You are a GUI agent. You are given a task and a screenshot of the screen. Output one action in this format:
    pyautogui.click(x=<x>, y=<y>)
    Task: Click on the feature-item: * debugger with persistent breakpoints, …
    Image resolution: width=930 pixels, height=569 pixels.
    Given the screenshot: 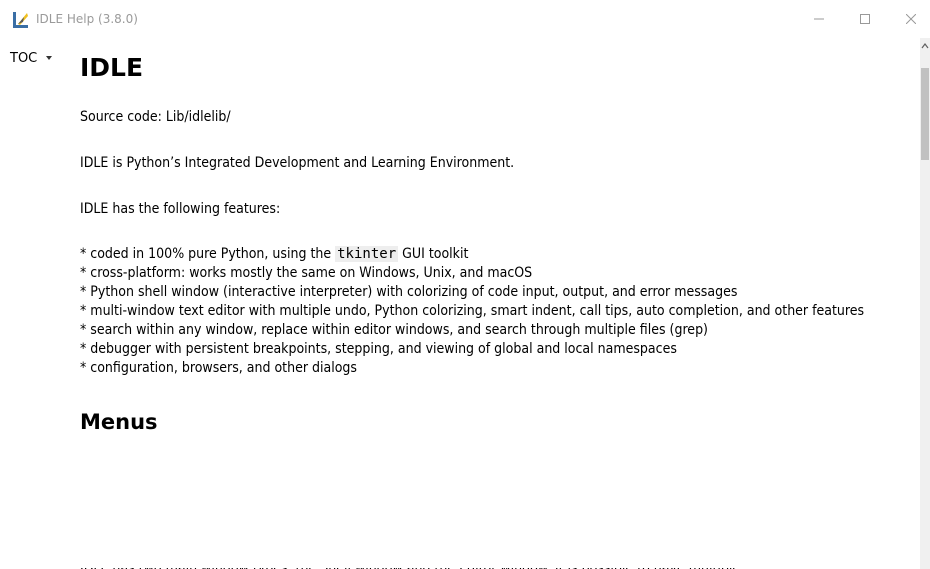 What is the action you would take?
    pyautogui.click(x=494, y=349)
    